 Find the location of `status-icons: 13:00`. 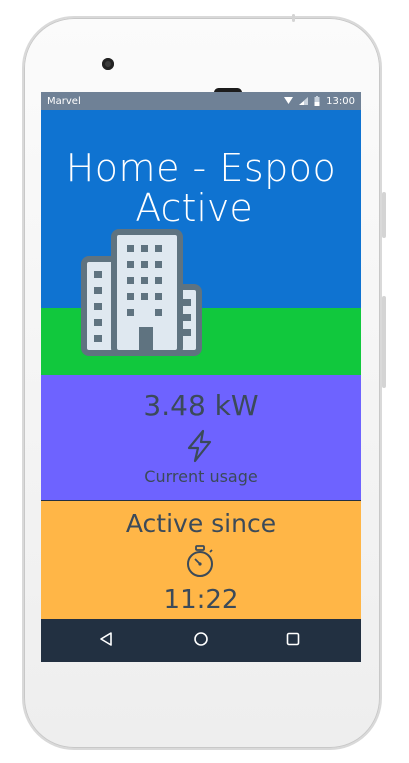

status-icons: 13:00 is located at coordinates (319, 101).